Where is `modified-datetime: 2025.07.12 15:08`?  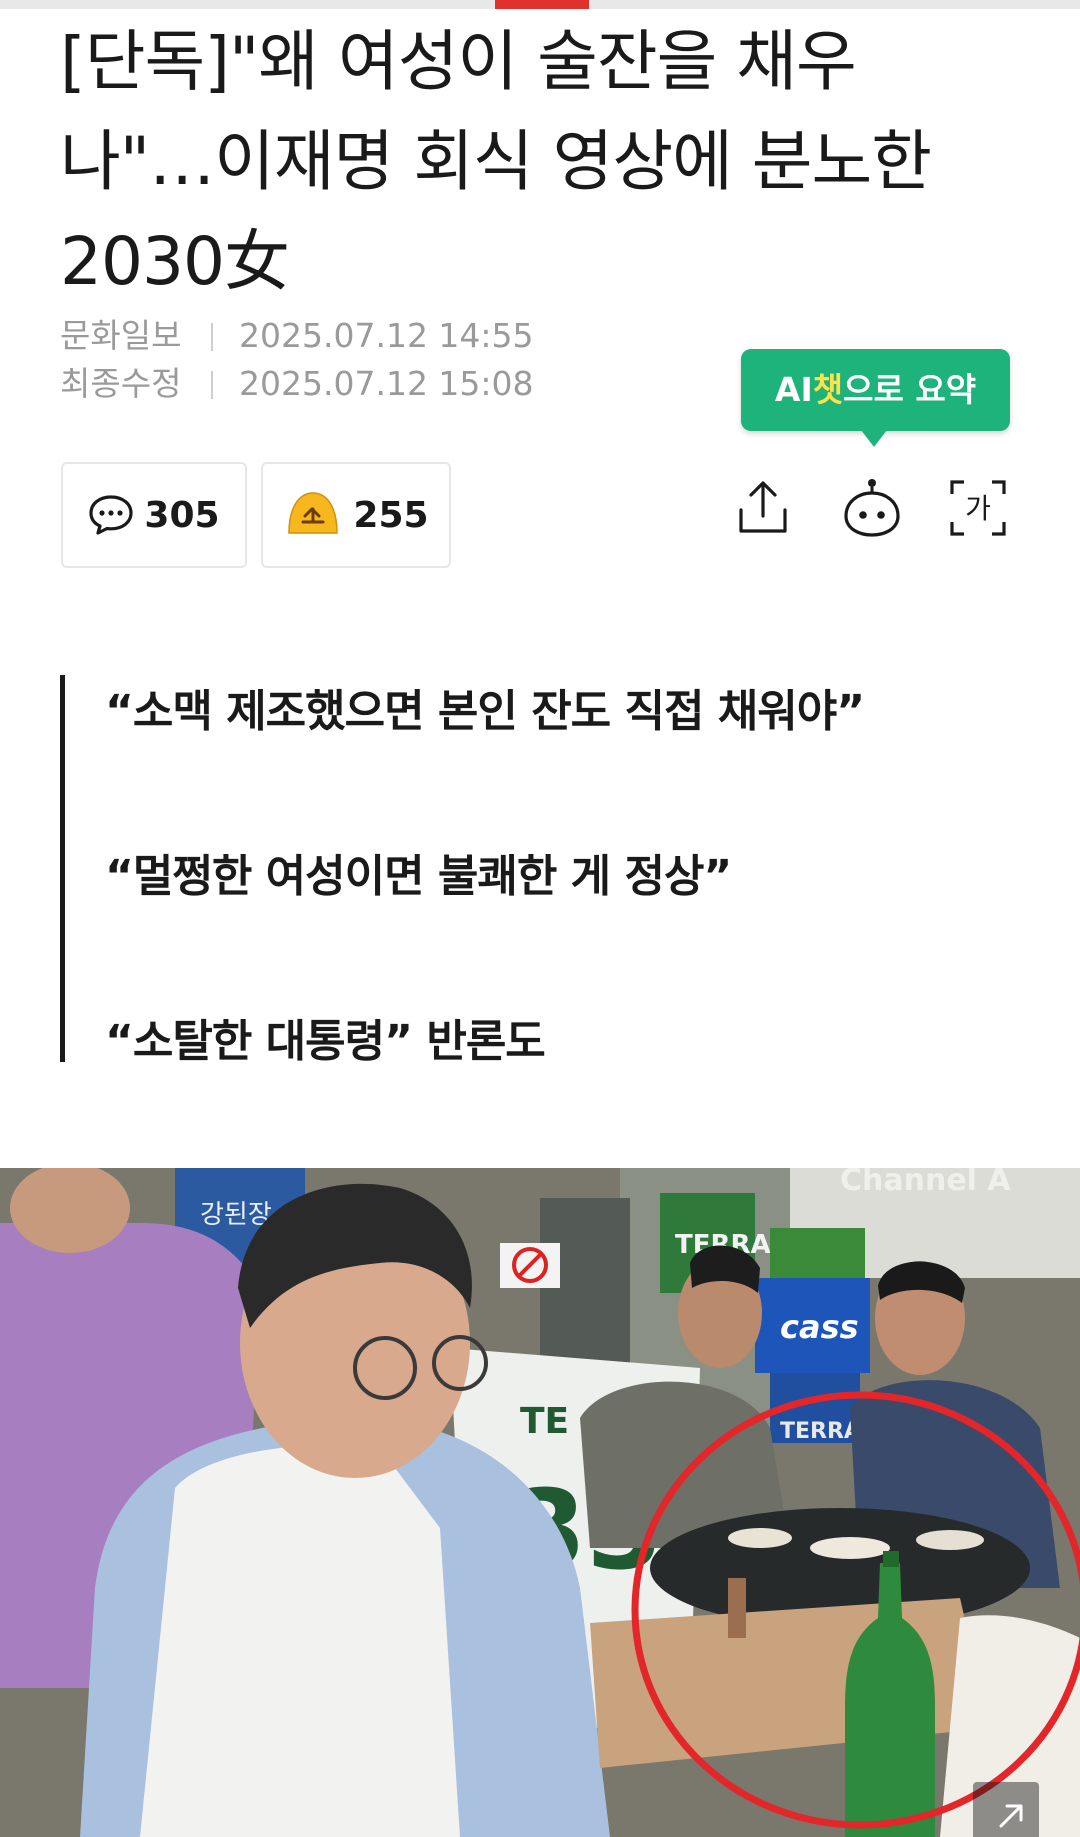 modified-datetime: 2025.07.12 15:08 is located at coordinates (386, 383).